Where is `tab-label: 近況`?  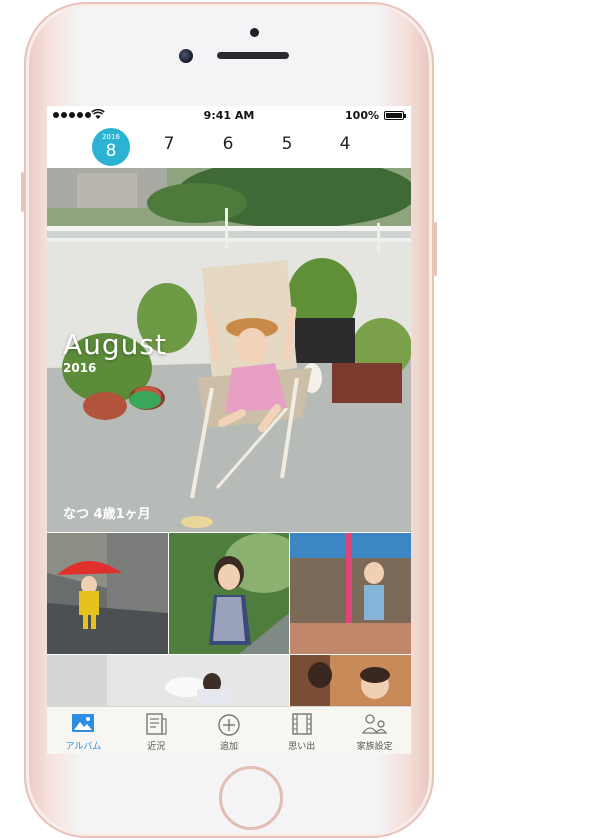 tab-label: 近況 is located at coordinates (156, 747).